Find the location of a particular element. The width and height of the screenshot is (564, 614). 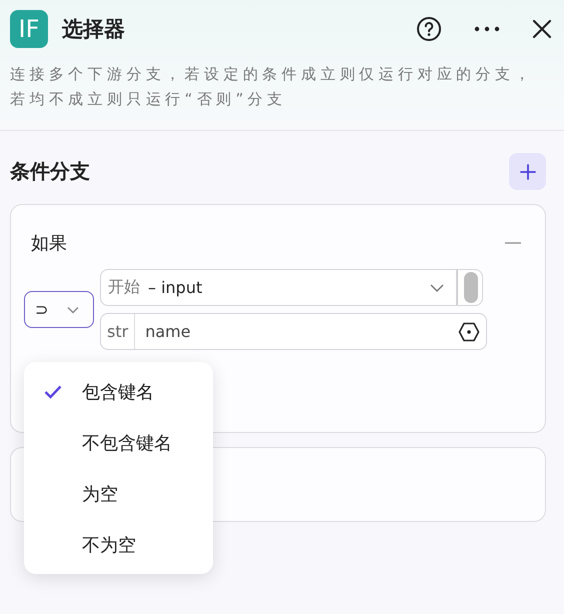

help-icon is located at coordinates (429, 29).